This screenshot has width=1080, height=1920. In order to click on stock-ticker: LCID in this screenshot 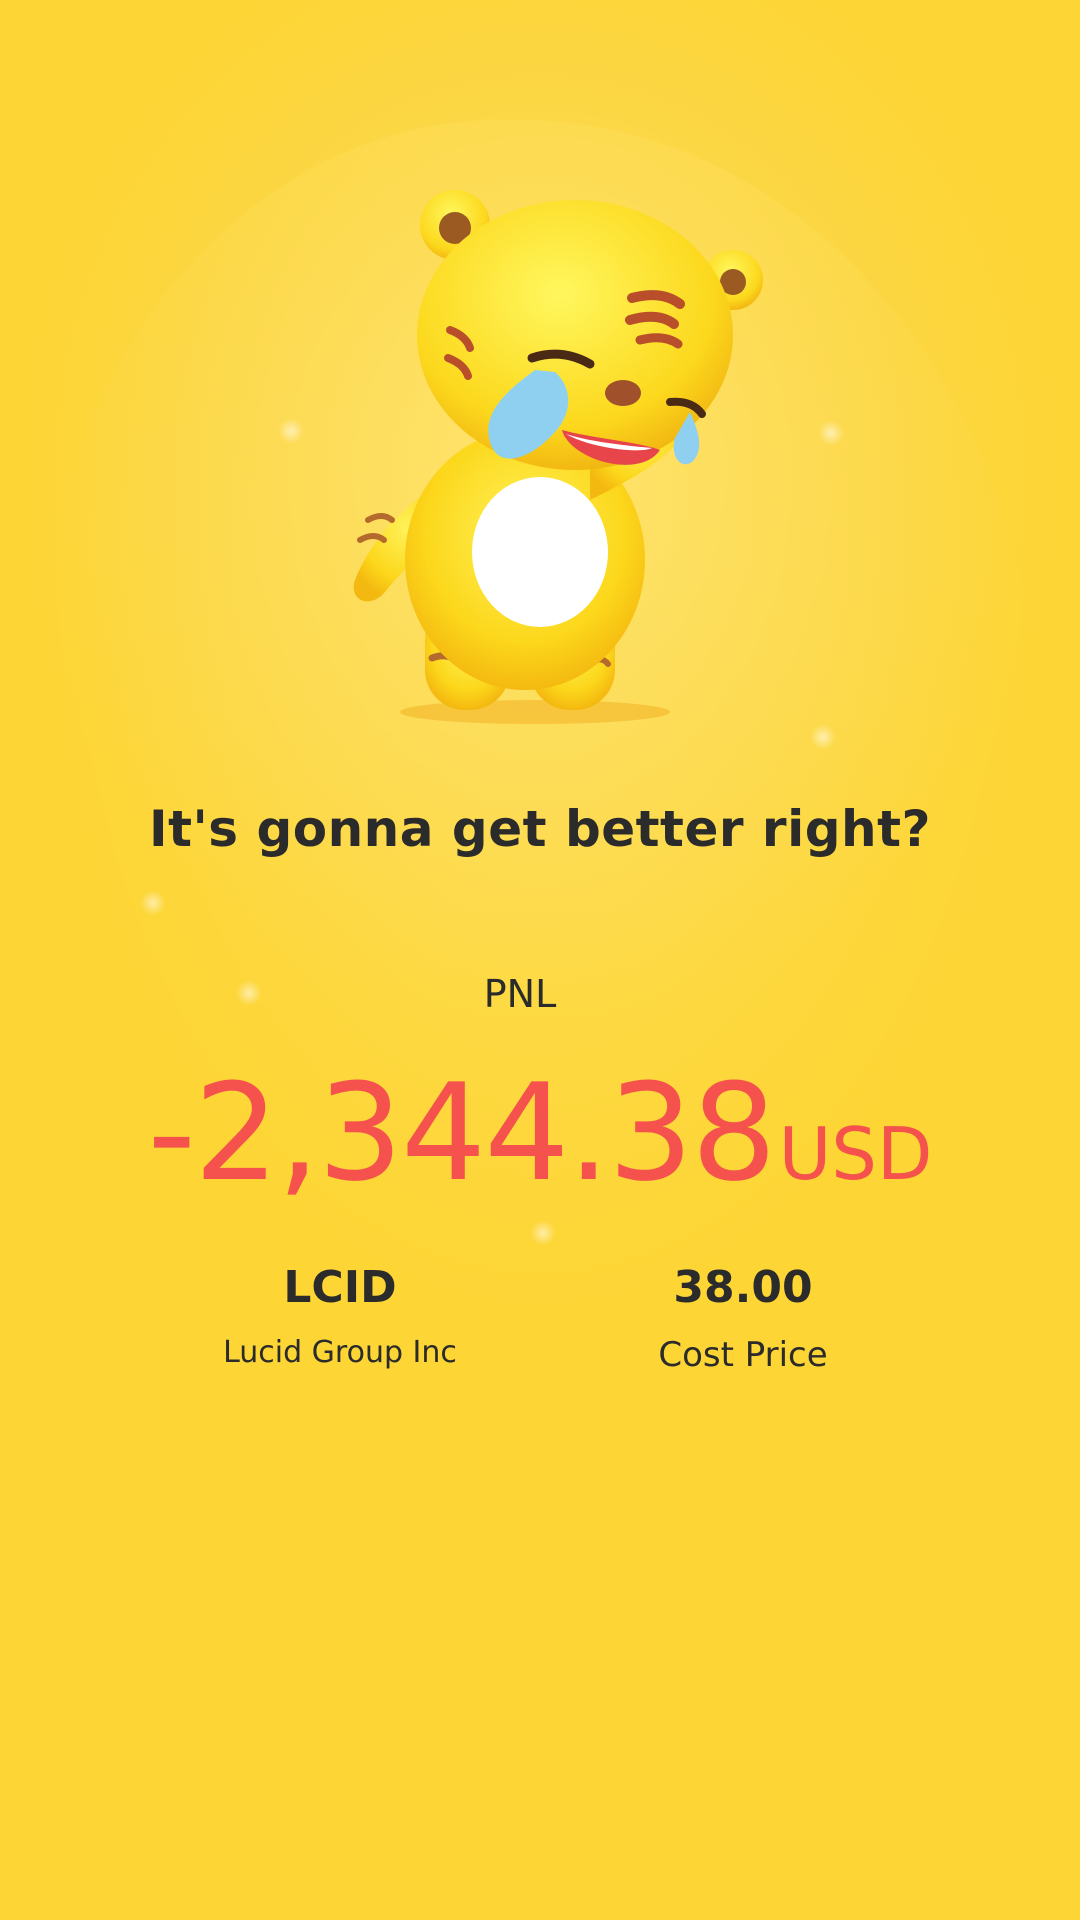, I will do `click(340, 1287)`.